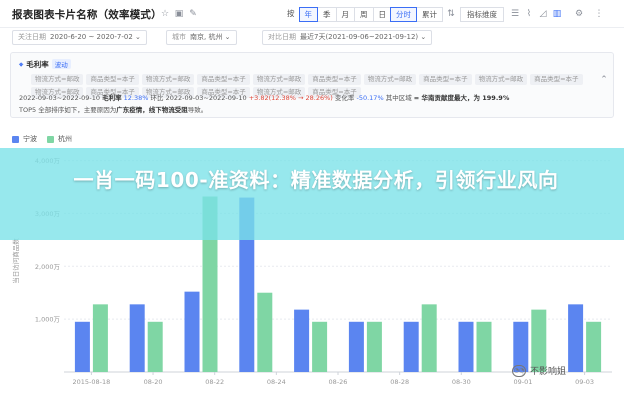 Image resolution: width=624 pixels, height=400 pixels. Describe the element at coordinates (370, 98) in the screenshot. I see `summary-change: -50.17%` at that location.